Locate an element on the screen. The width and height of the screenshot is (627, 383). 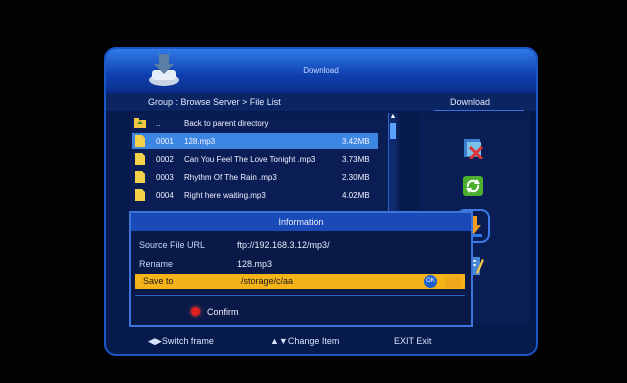
switch-frame-label: Switch frame is located at coordinates (187, 341).